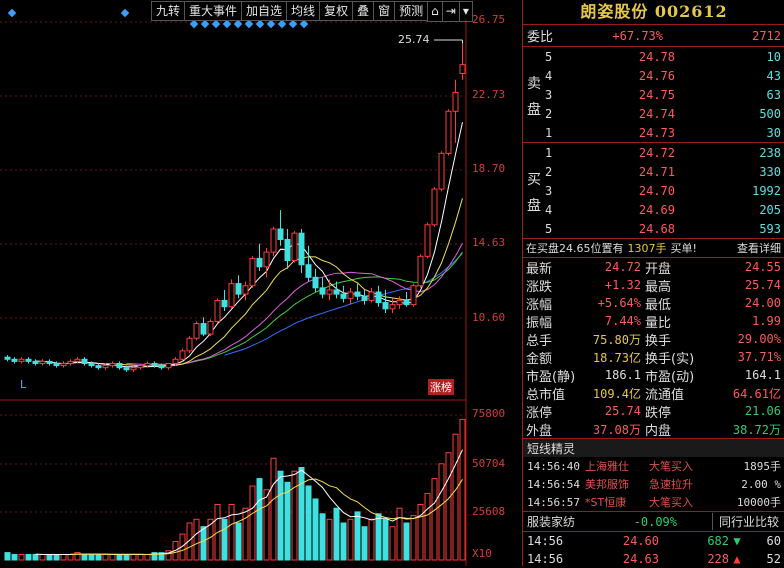 The image size is (784, 568). Describe the element at coordinates (616, 429) in the screenshot. I see `stat-value: 37.08万` at that location.